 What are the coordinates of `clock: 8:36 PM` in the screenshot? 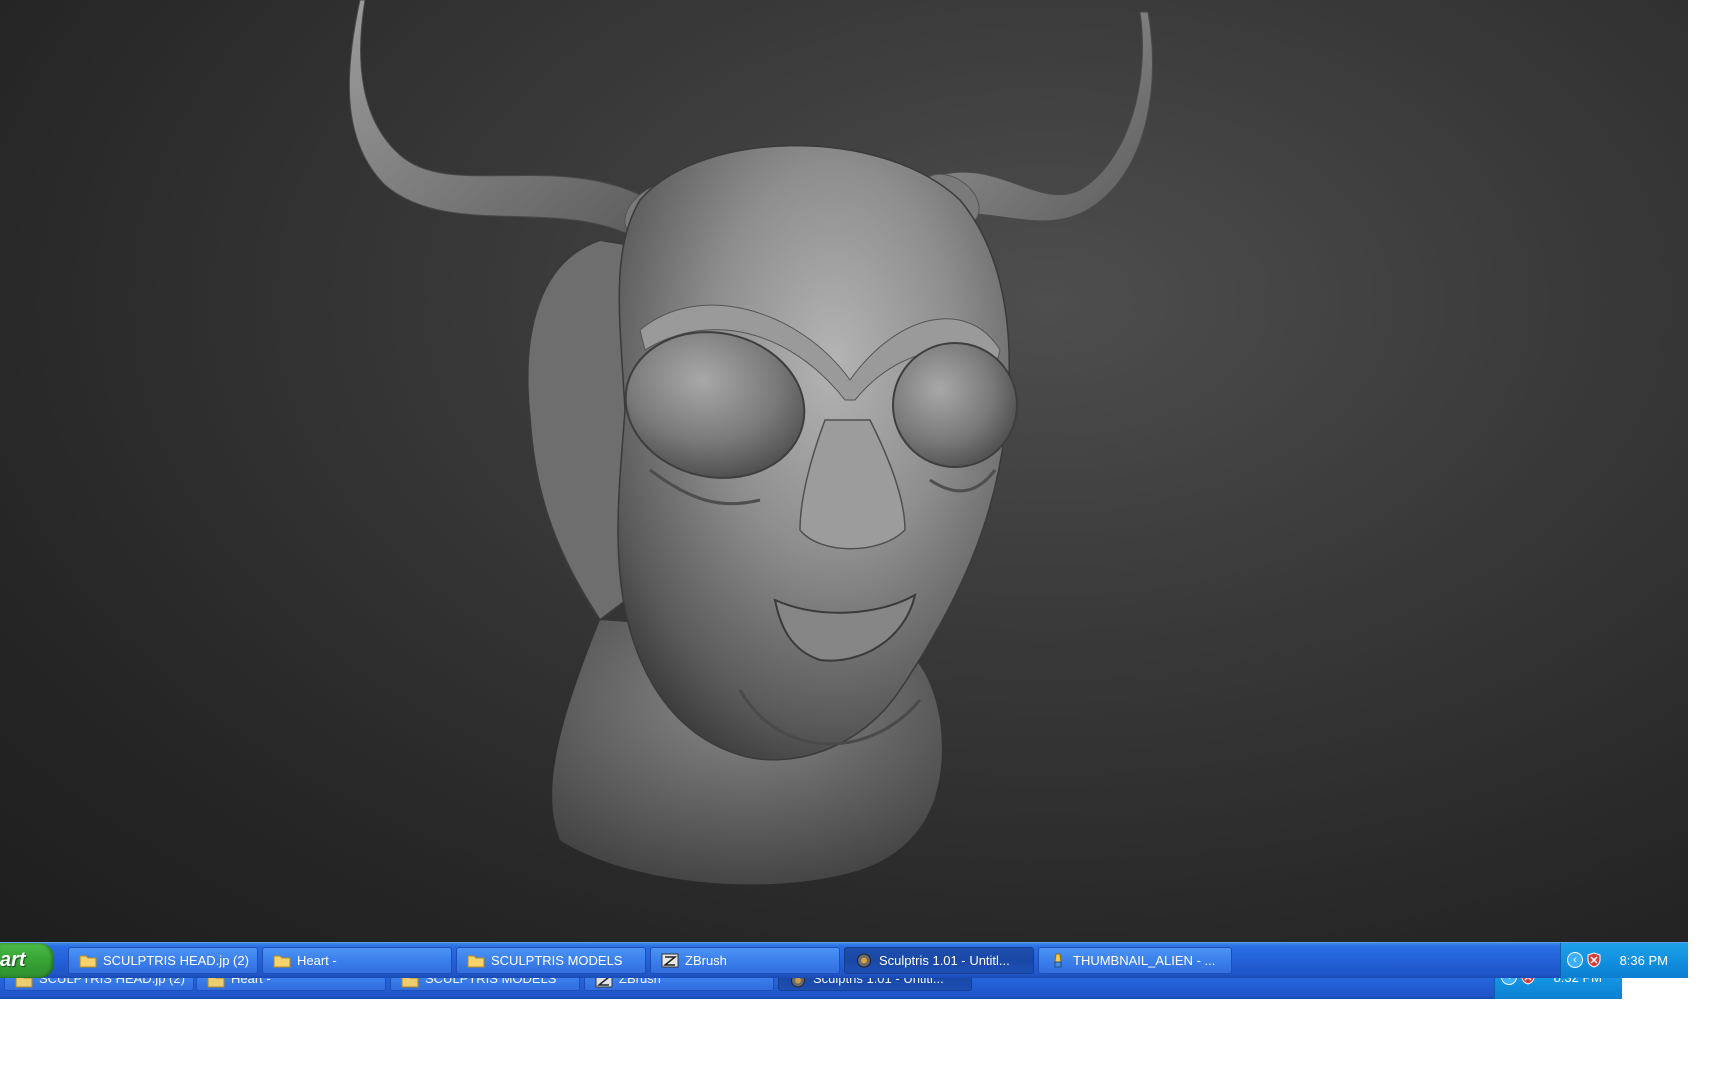 It's located at (1644, 960).